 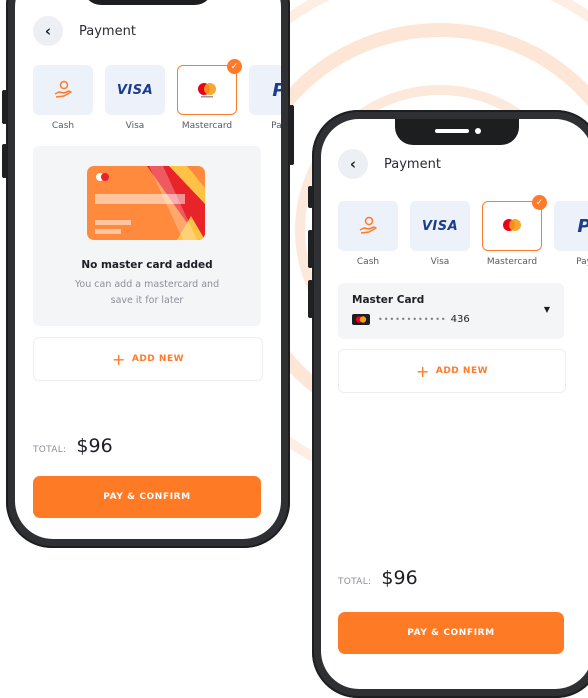 I want to click on card-illustration, so click(x=146, y=203).